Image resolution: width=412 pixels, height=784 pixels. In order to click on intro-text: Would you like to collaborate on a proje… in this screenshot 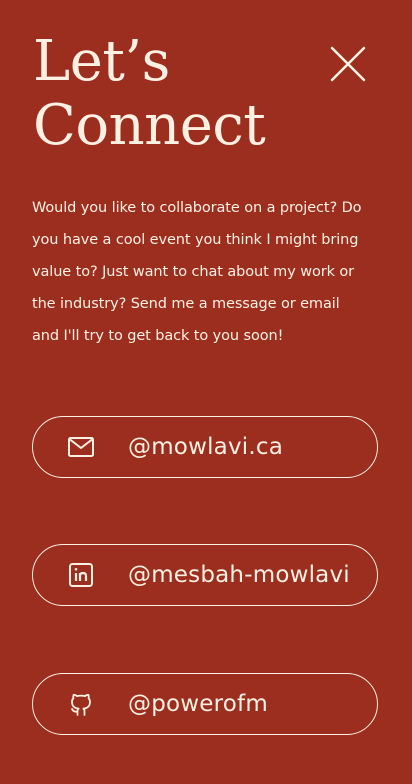, I will do `click(197, 272)`.